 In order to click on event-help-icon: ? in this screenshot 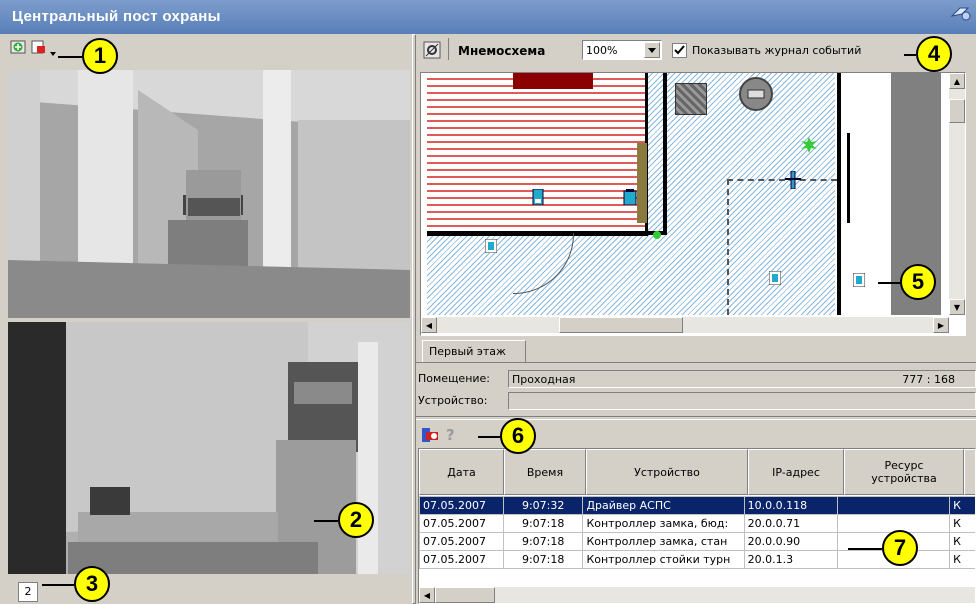, I will do `click(459, 435)`.